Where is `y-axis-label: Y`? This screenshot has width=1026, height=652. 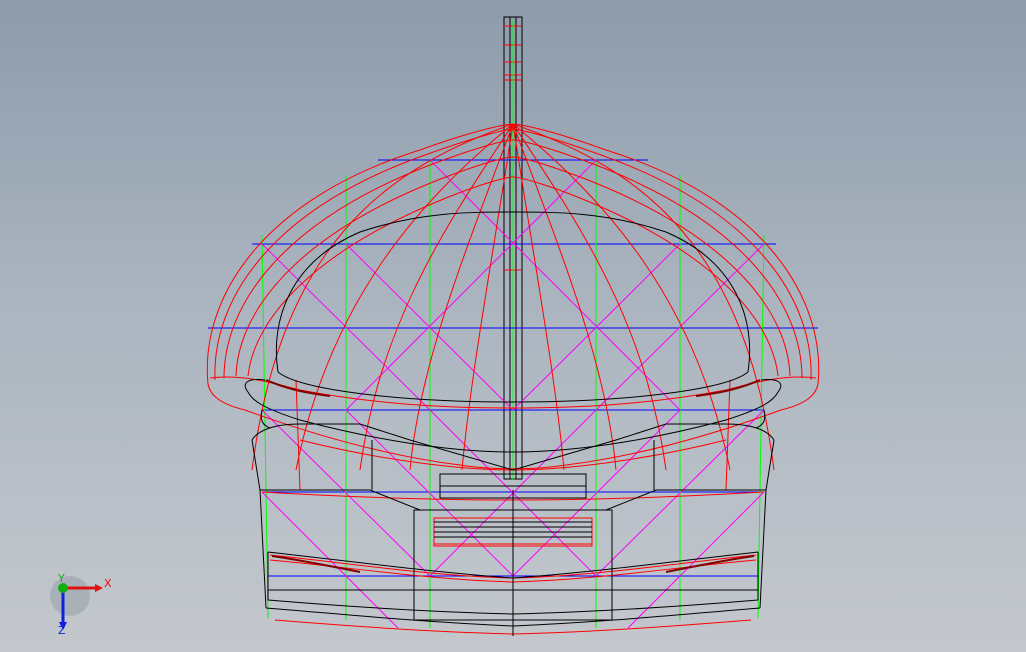 y-axis-label: Y is located at coordinates (61, 578).